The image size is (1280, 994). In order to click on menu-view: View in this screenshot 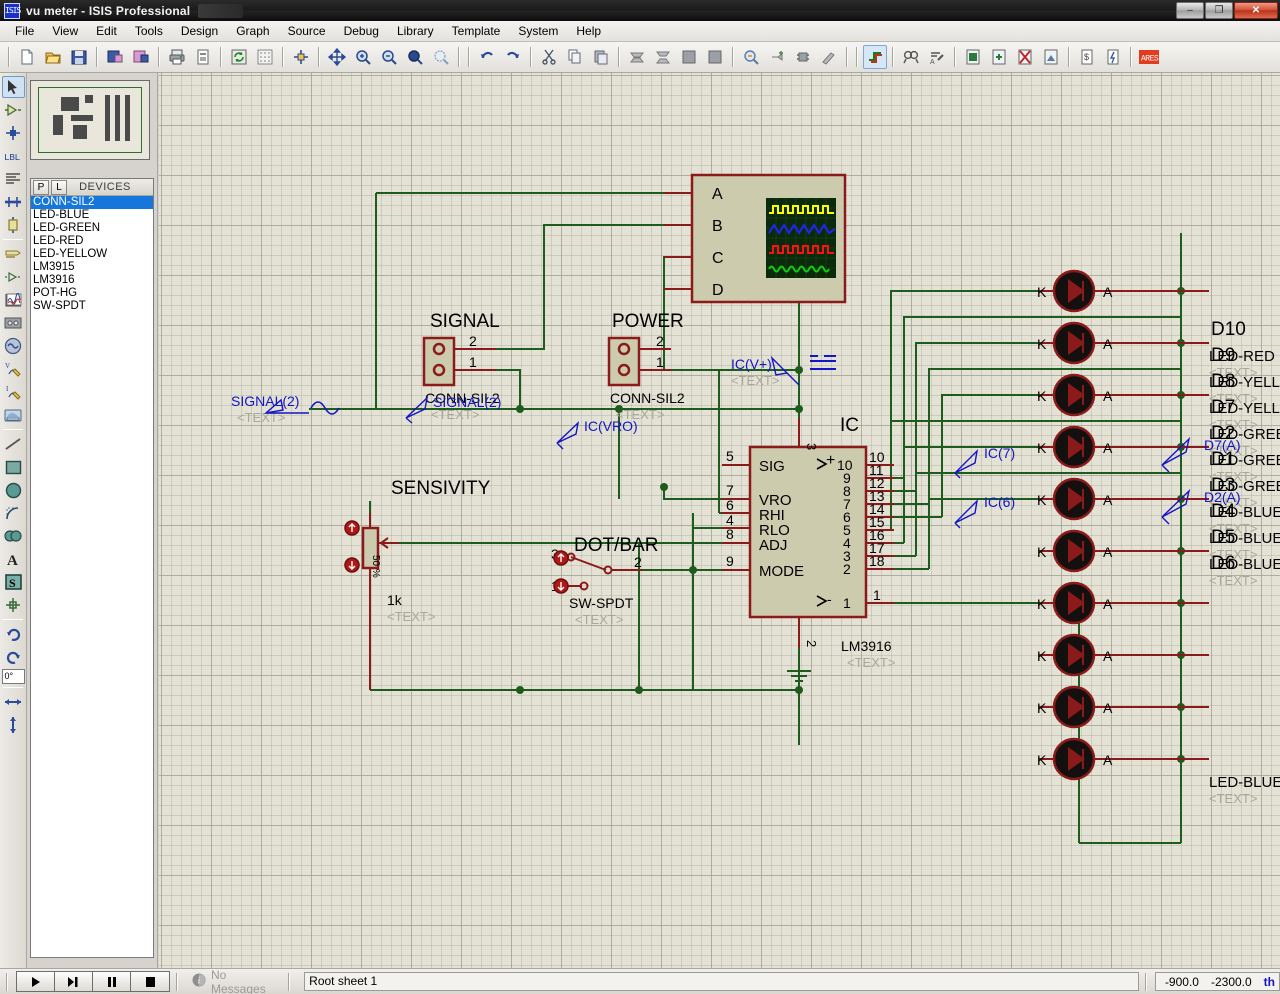, I will do `click(65, 31)`.